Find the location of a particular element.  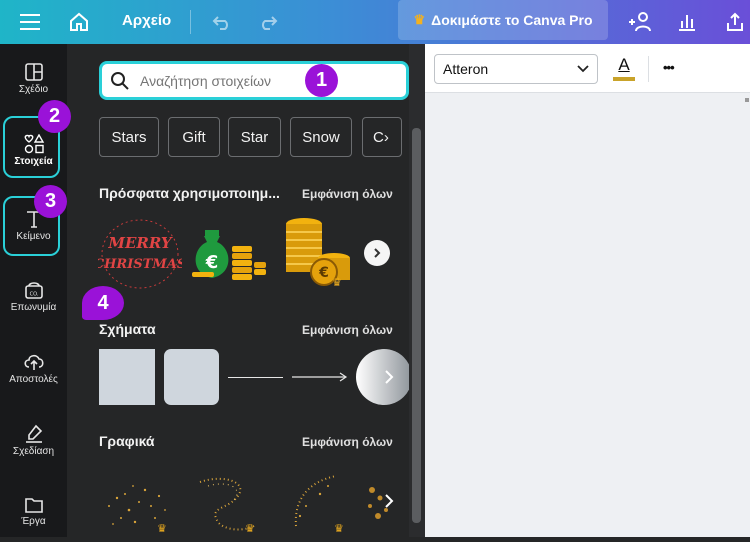

chip-stars: Stars is located at coordinates (129, 137).